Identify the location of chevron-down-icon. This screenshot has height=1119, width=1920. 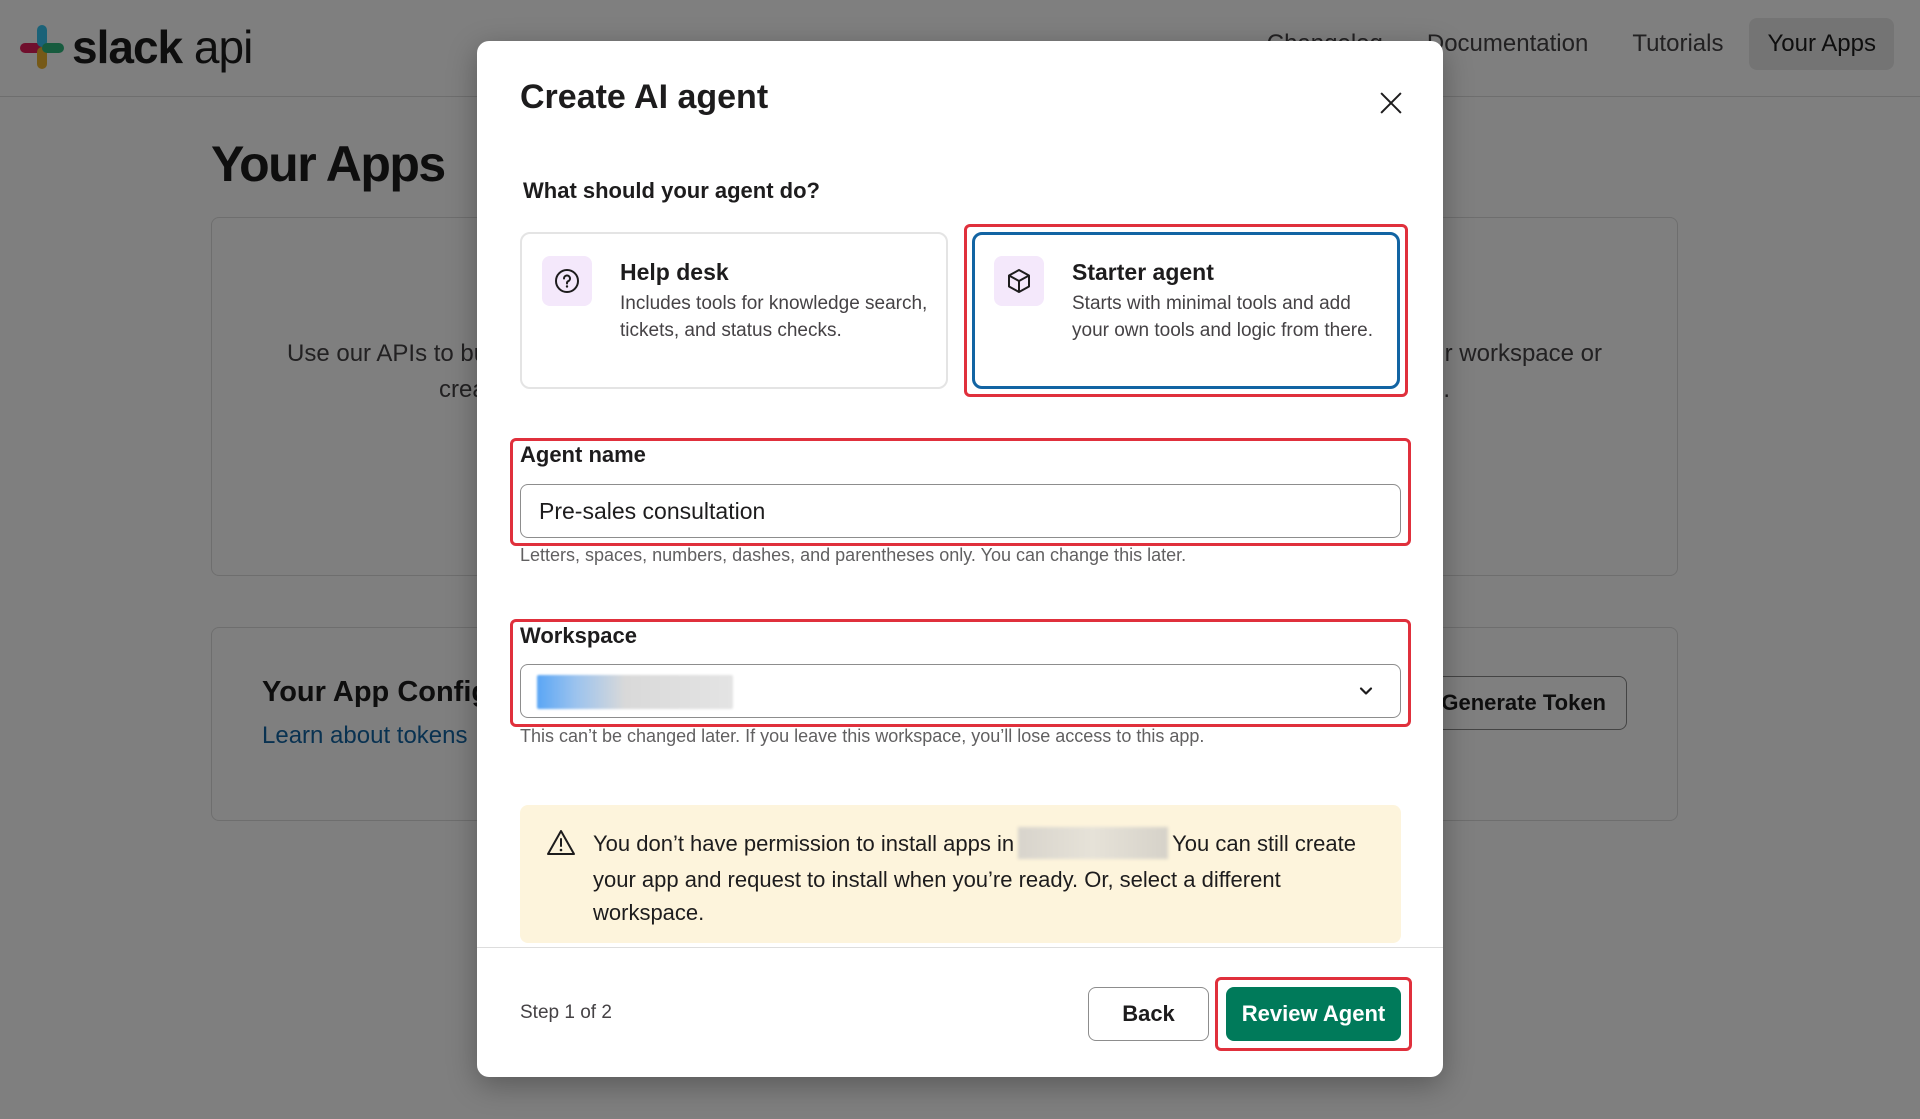
(1366, 691).